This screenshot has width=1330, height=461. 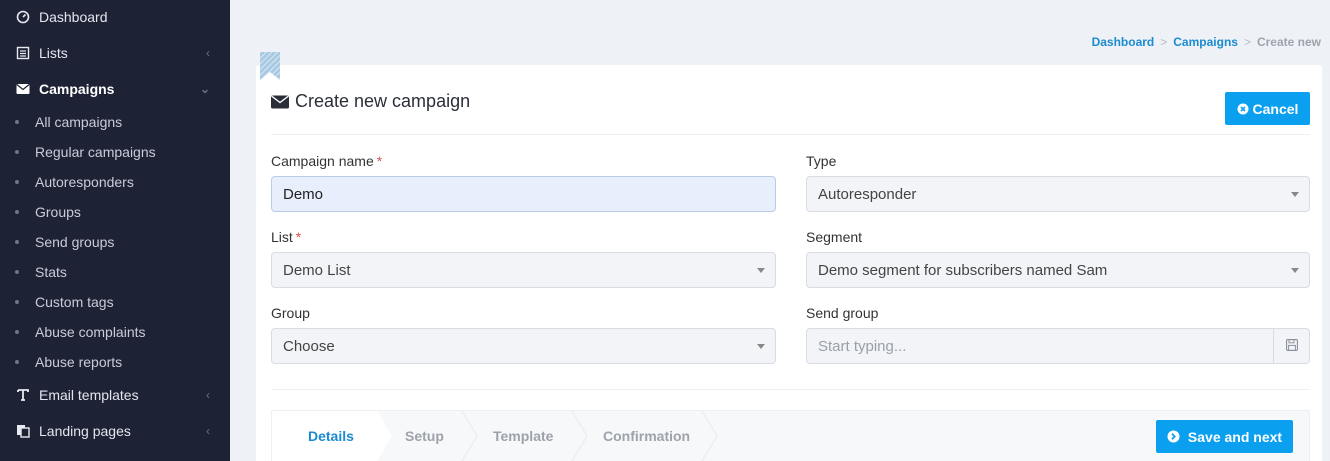 I want to click on sidebar-item-label: Email templates, so click(x=89, y=395).